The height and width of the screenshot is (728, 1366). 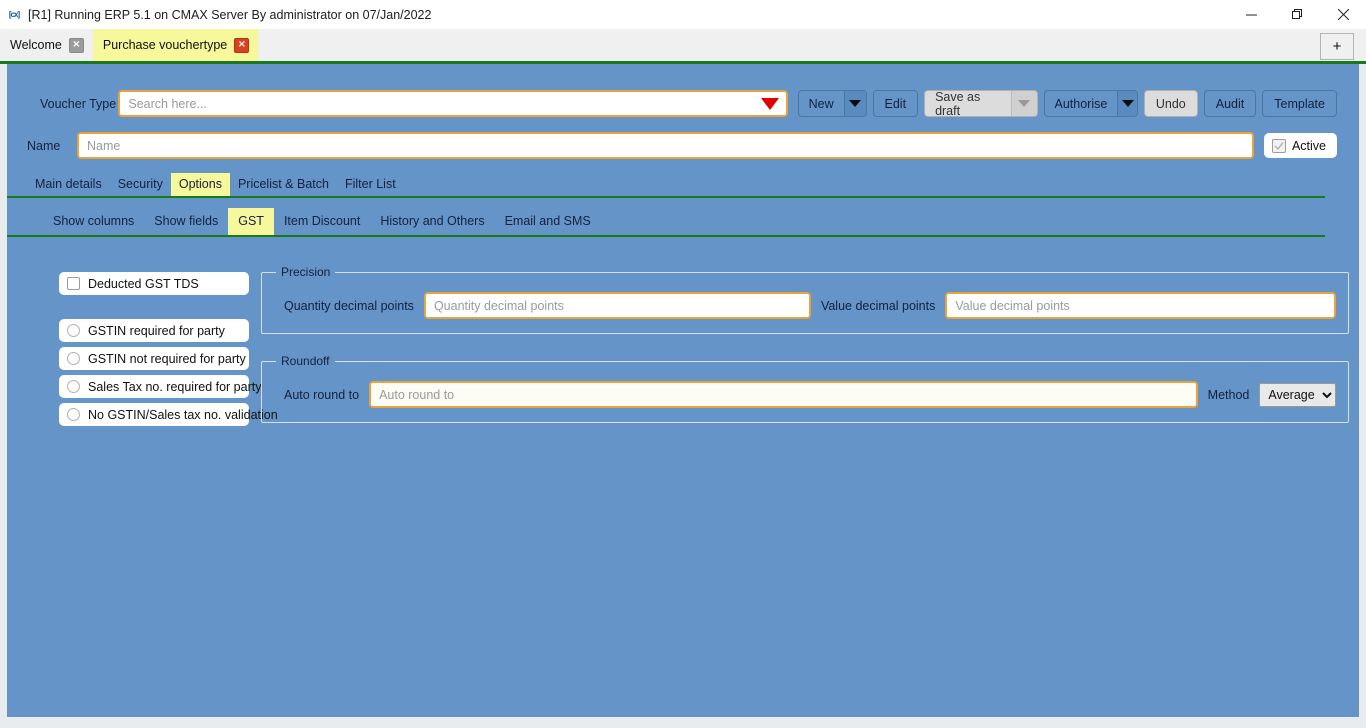 What do you see at coordinates (1170, 103) in the screenshot?
I see `undo-button: Undo` at bounding box center [1170, 103].